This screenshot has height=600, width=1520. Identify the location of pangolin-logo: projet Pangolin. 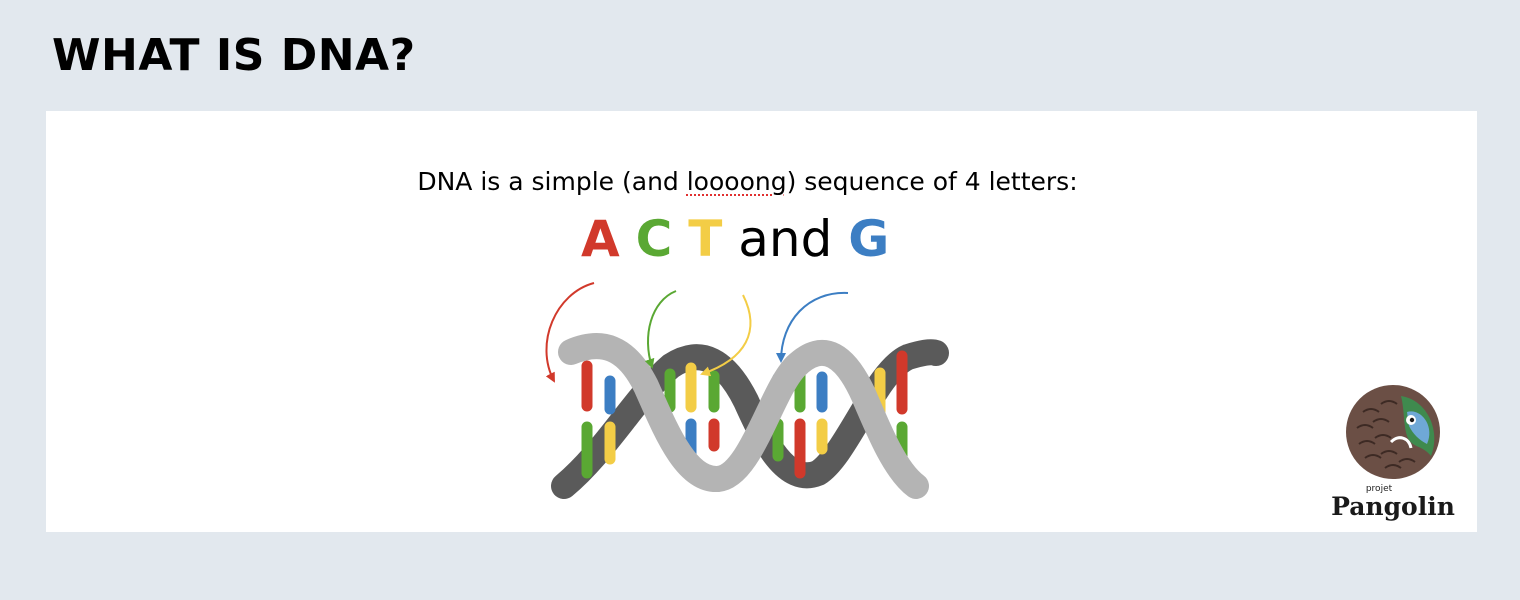
(1393, 451).